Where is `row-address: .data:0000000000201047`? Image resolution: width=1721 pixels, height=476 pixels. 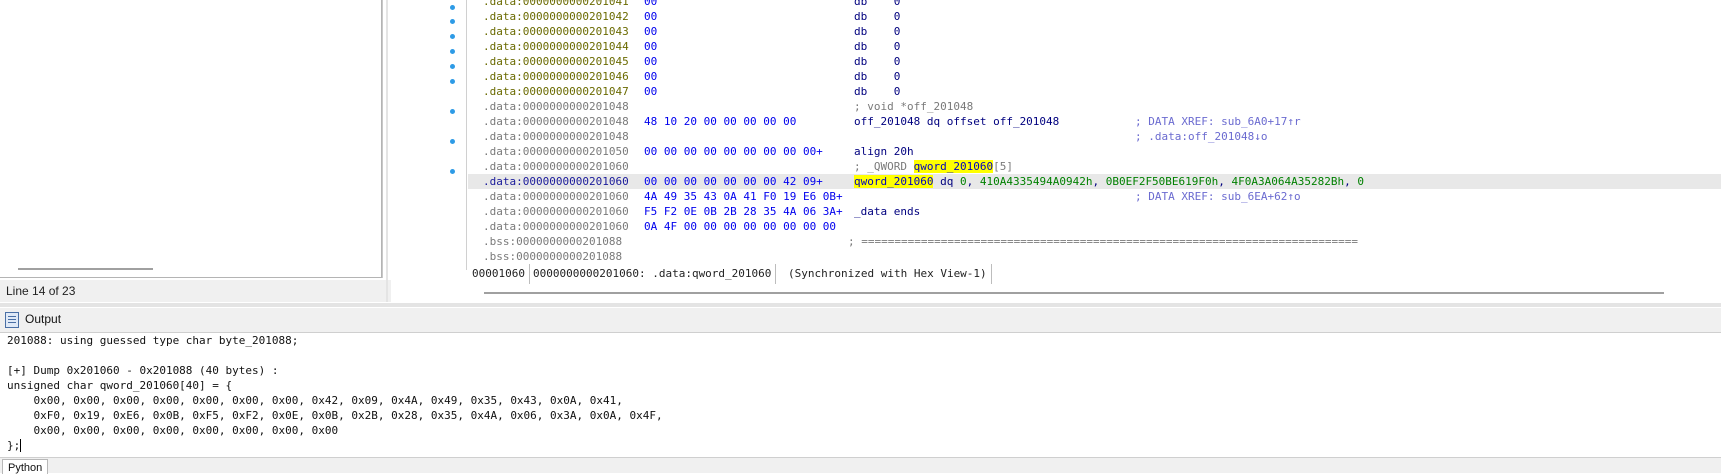 row-address: .data:0000000000201047 is located at coordinates (556, 91).